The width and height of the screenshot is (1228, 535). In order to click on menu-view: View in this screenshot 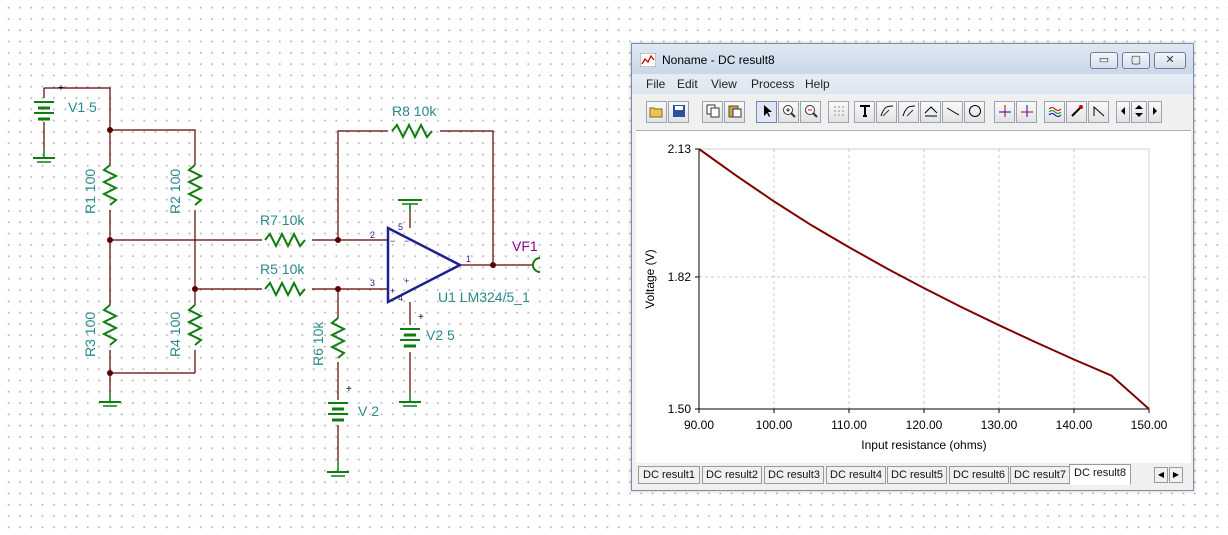, I will do `click(724, 84)`.